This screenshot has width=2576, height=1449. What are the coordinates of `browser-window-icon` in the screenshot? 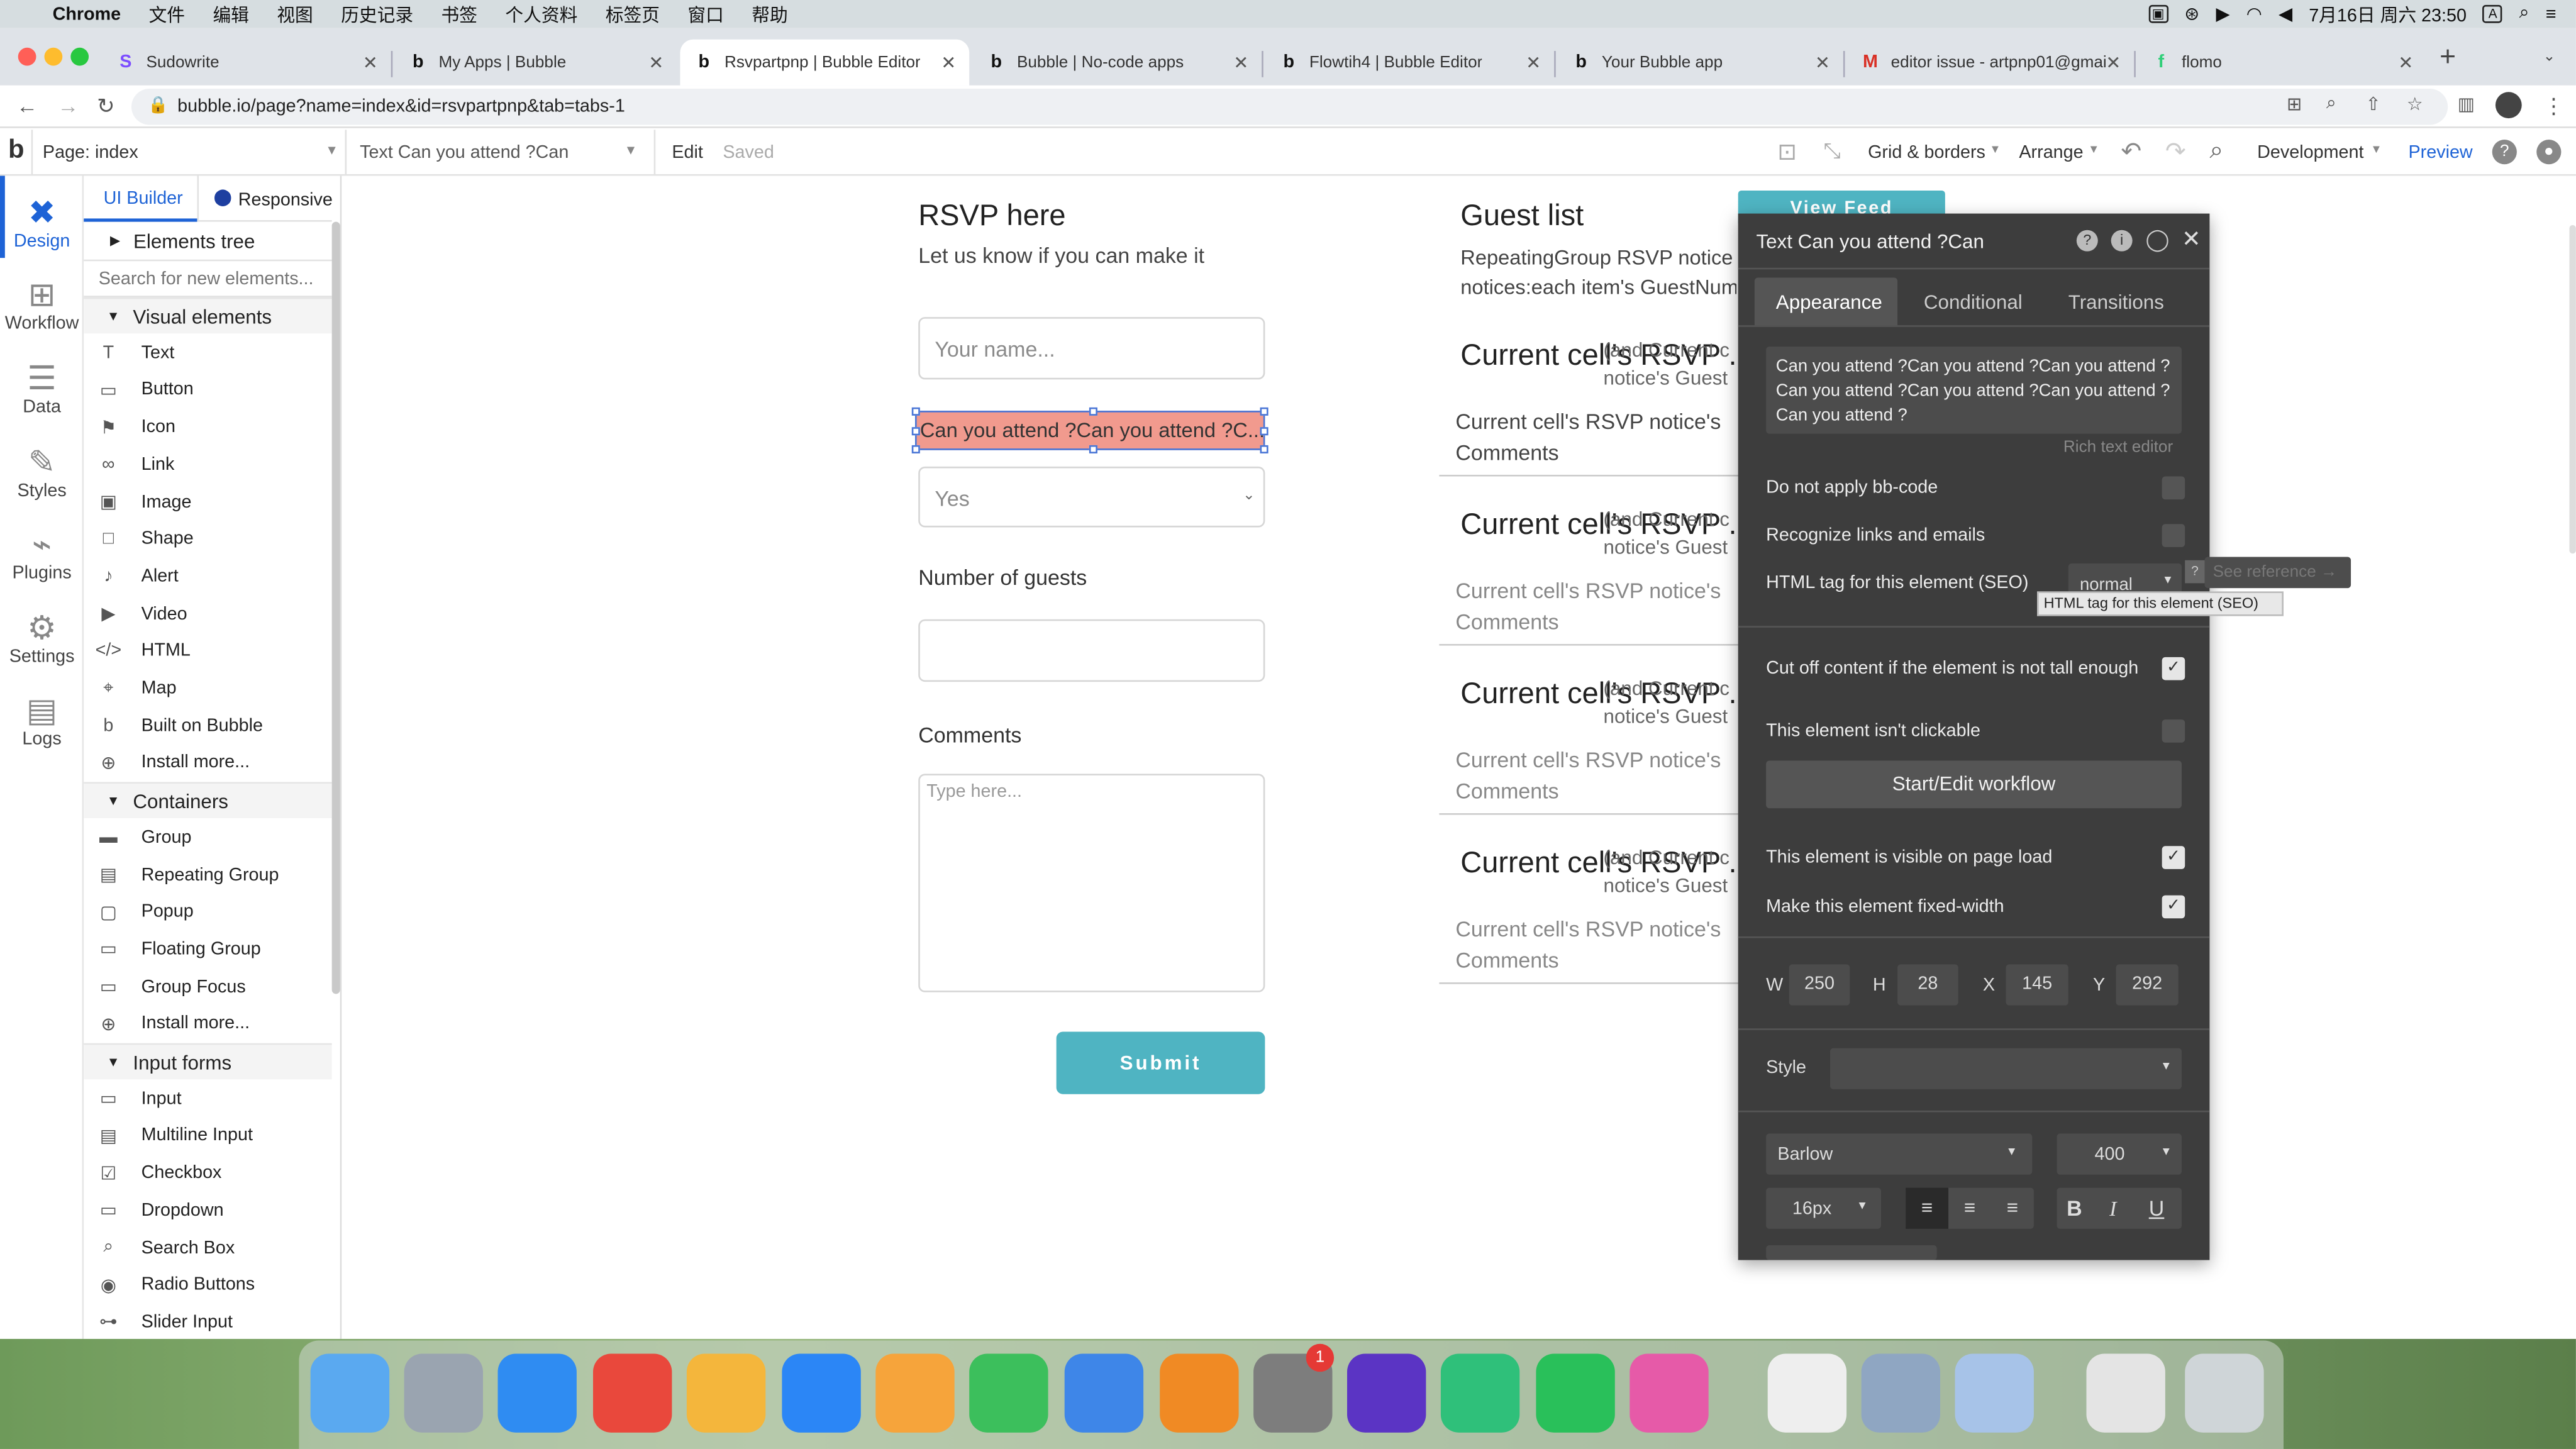 It's located at (2125, 1393).